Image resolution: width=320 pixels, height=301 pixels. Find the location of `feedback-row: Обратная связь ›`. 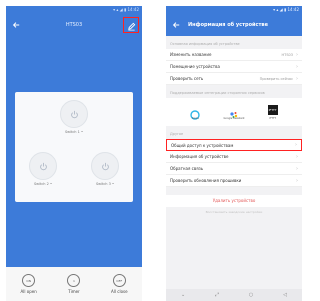

feedback-row: Обратная связь › is located at coordinates (234, 169).